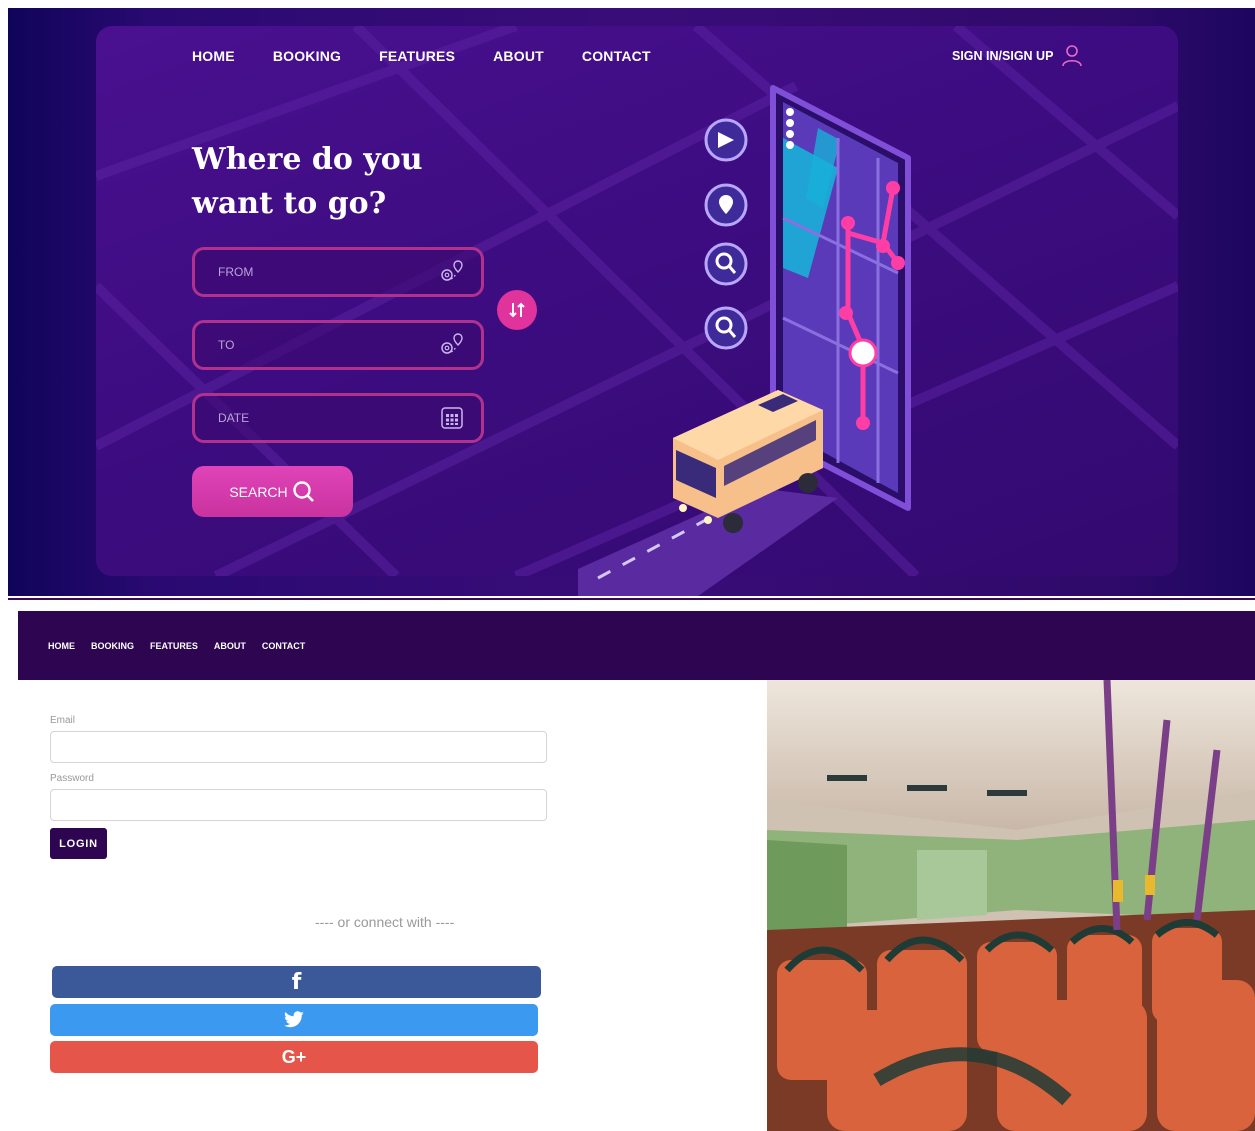 Image resolution: width=1255 pixels, height=1131 pixels. What do you see at coordinates (63, 720) in the screenshot?
I see `email-label: Email` at bounding box center [63, 720].